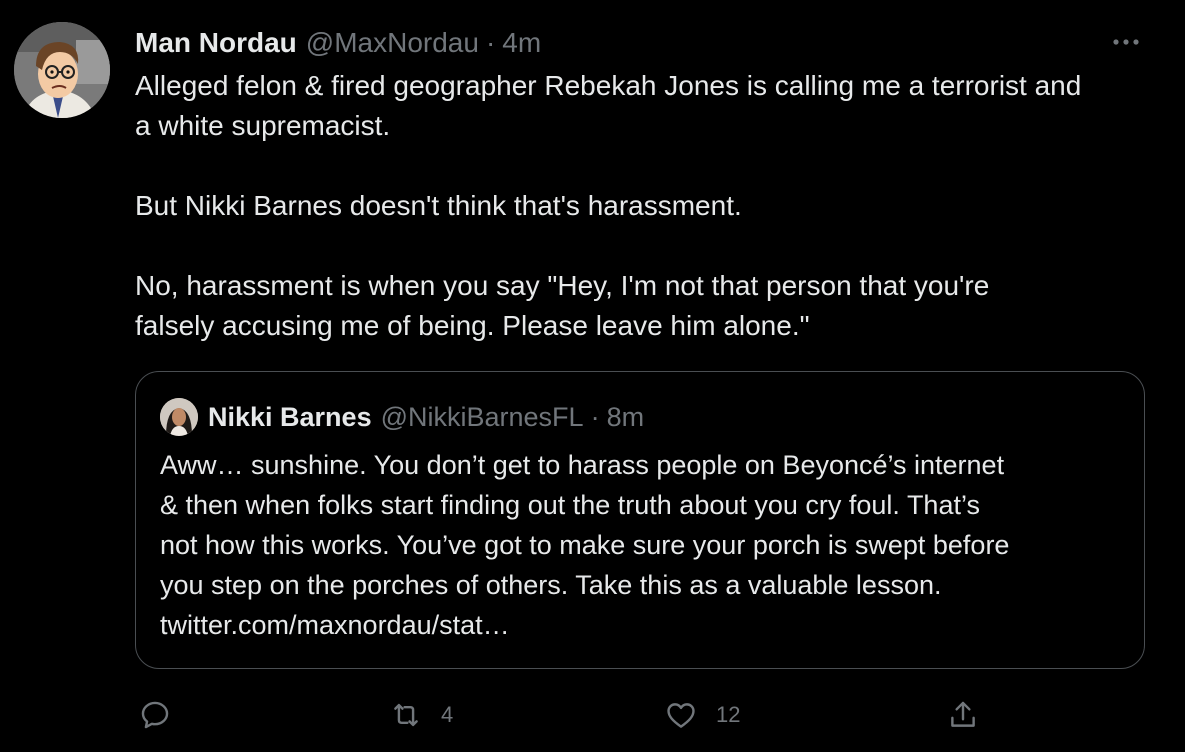  What do you see at coordinates (702, 715) in the screenshot?
I see `like-button: 12` at bounding box center [702, 715].